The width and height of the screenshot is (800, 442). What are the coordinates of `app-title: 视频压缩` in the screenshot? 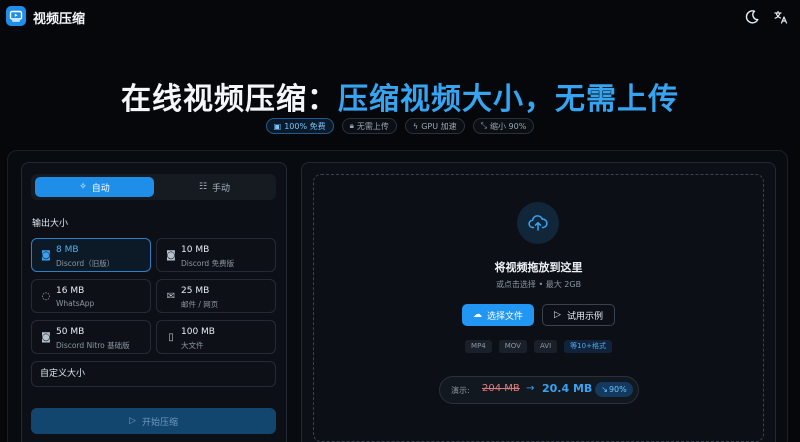 It's located at (59, 17).